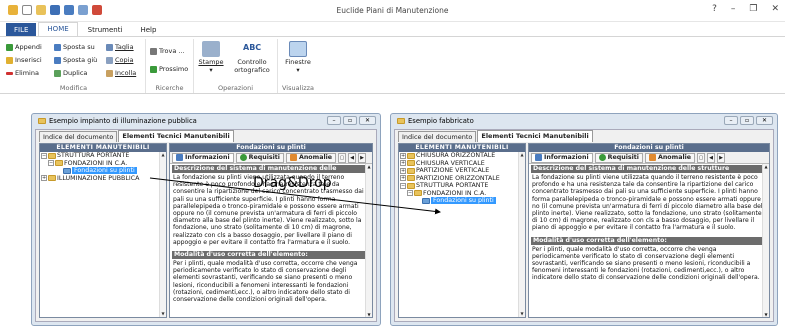  Describe the element at coordinates (295, 196) in the screenshot. I see `drag-drop-arrow` at that location.